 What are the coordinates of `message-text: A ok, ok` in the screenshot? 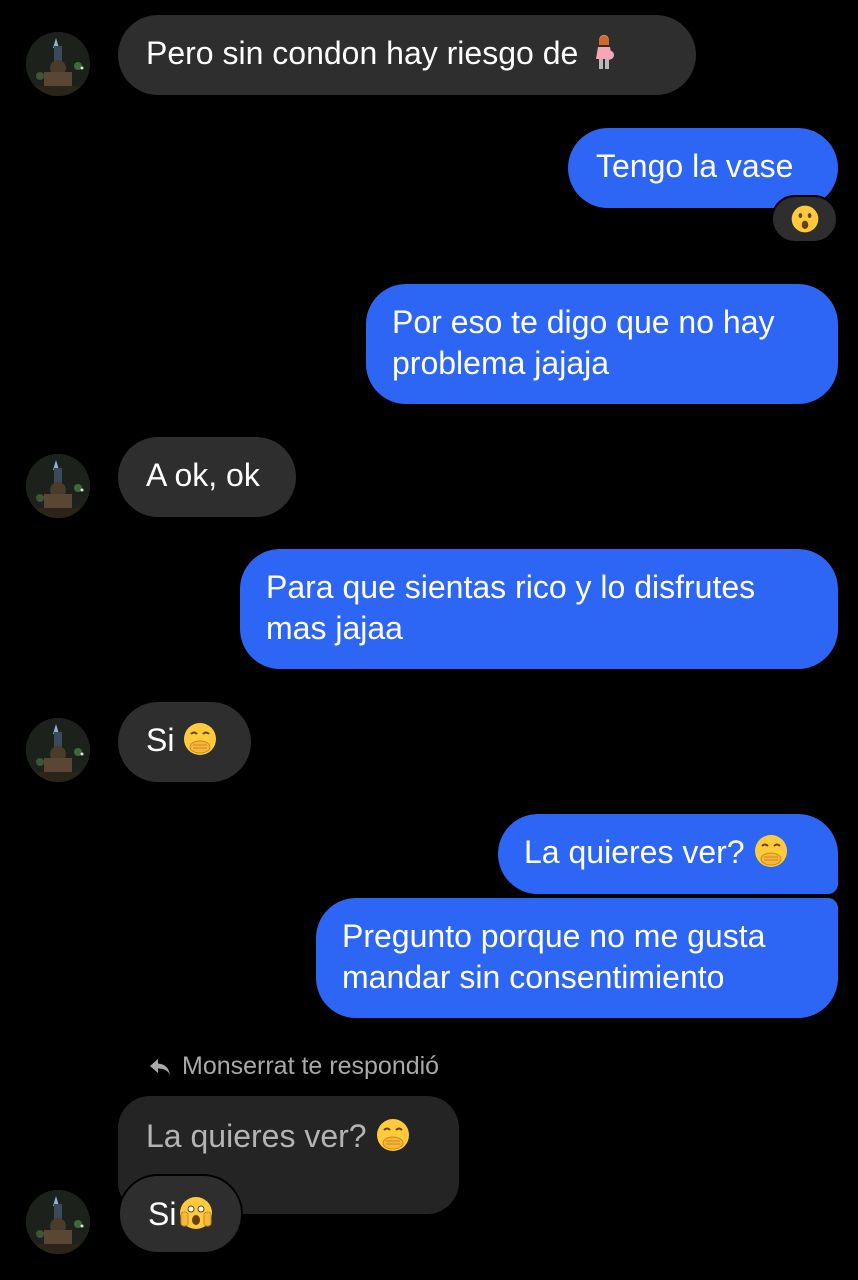 It's located at (203, 475).